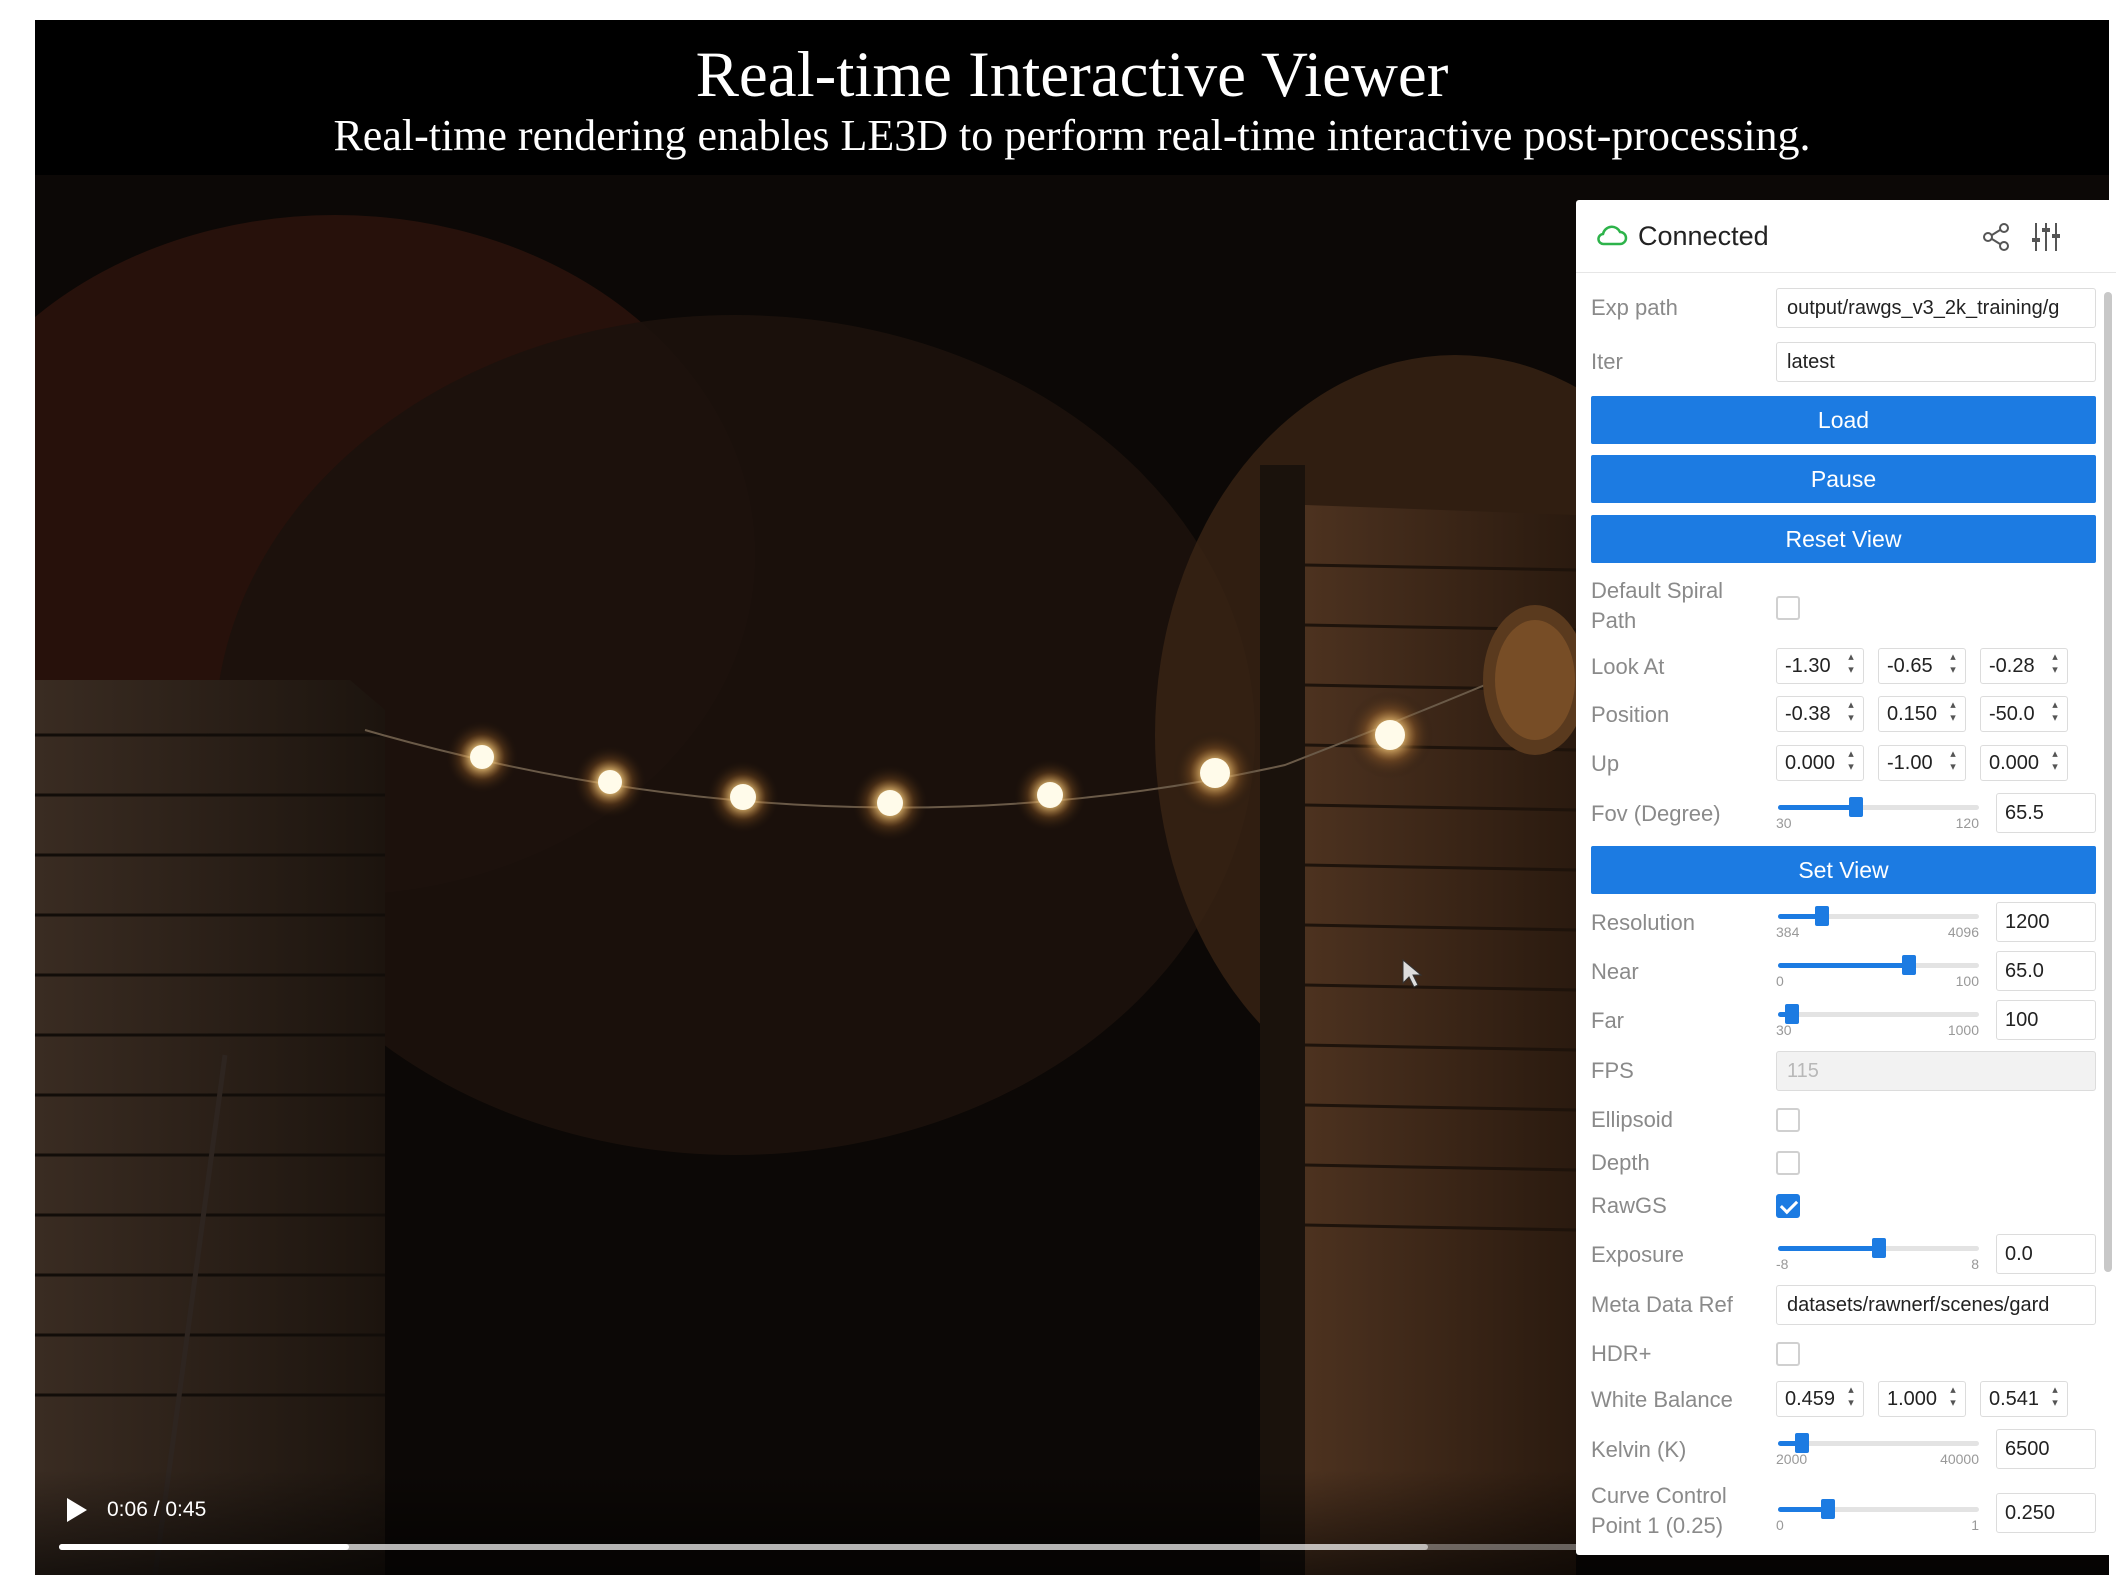 Image resolution: width=2122 pixels, height=1588 pixels. I want to click on up-z-value: 0.000, so click(2014, 763).